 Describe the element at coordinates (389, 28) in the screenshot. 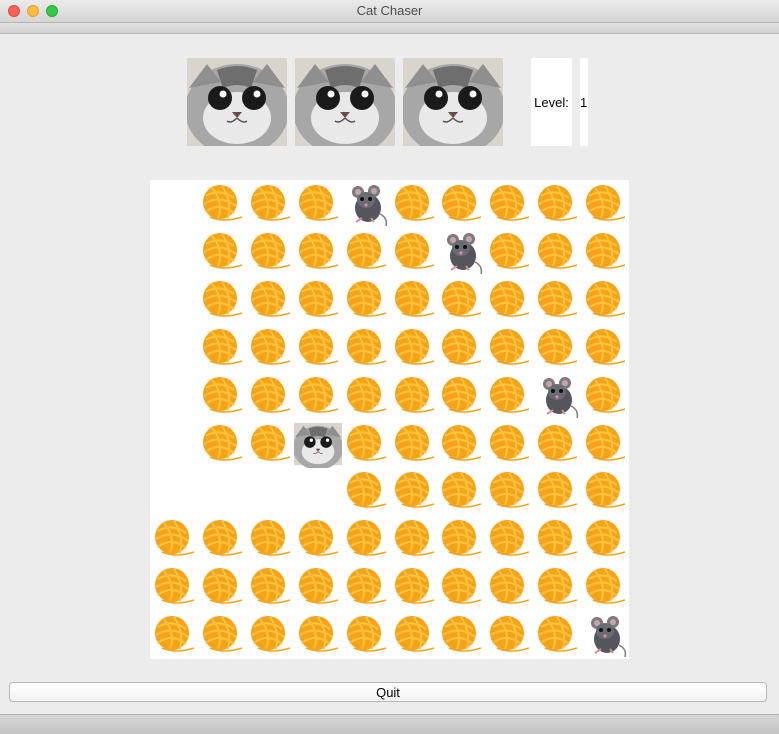

I see `toolbar-strip` at that location.